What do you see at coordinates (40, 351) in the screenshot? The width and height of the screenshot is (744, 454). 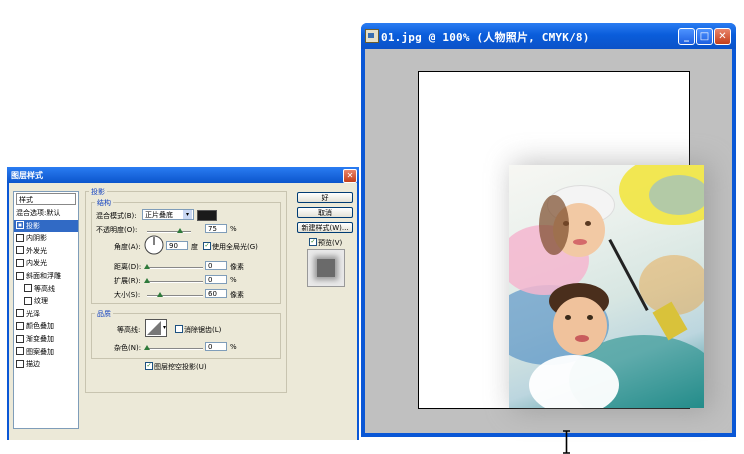 I see `style-item-label: 图案叠加` at bounding box center [40, 351].